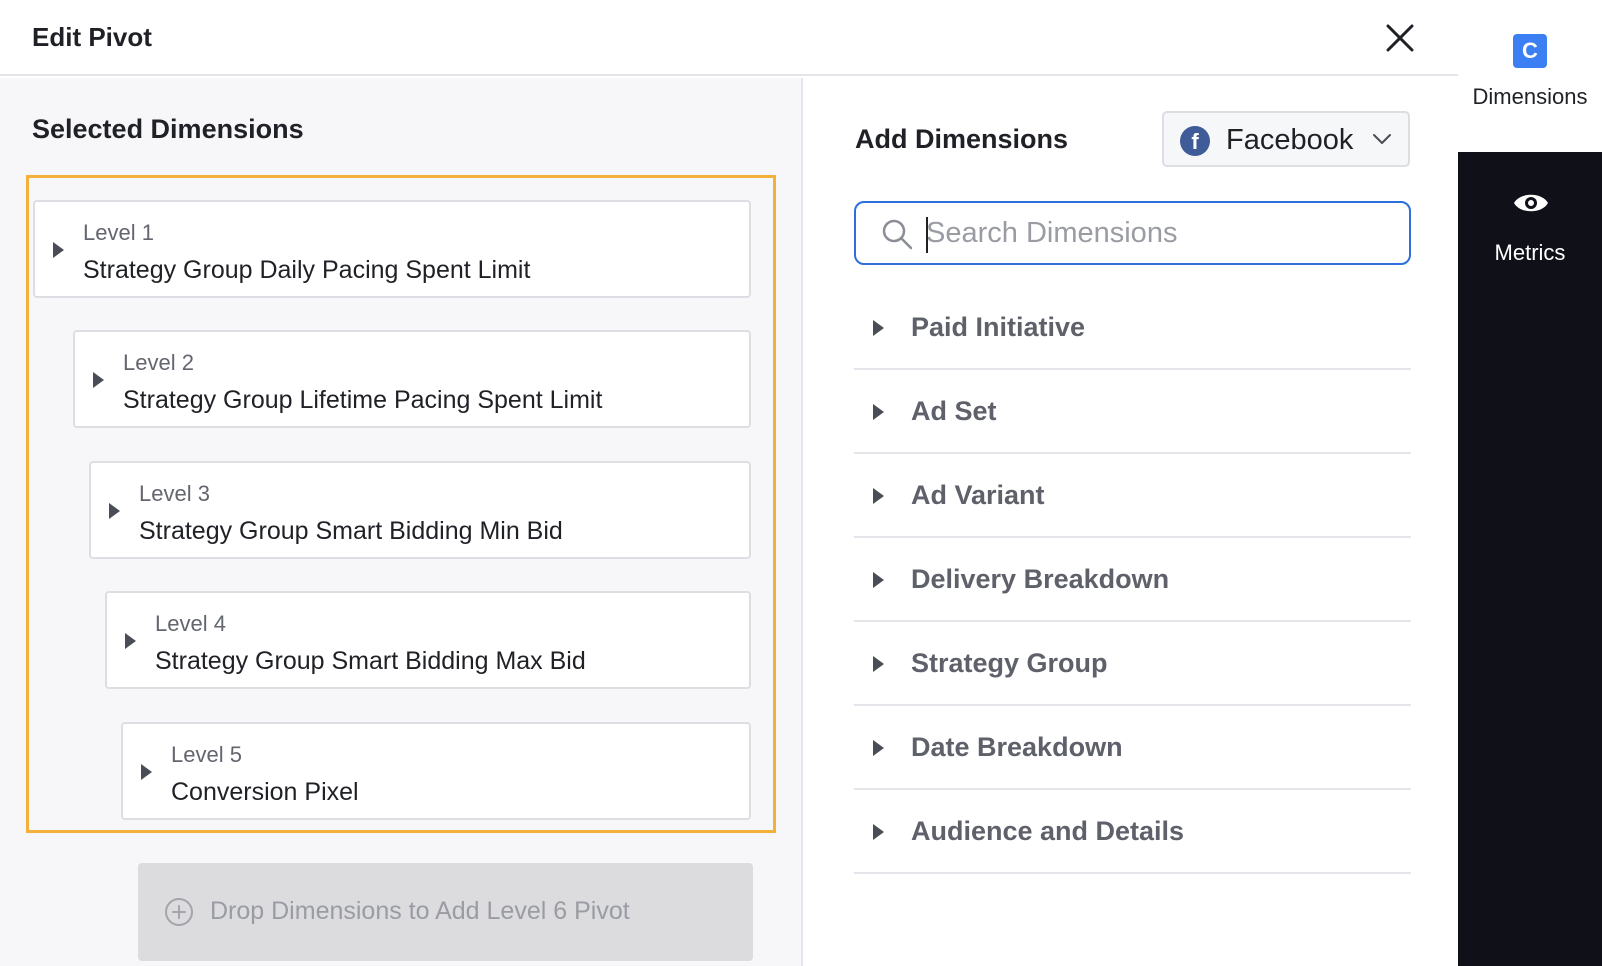  Describe the element at coordinates (897, 234) in the screenshot. I see `search-icon` at that location.